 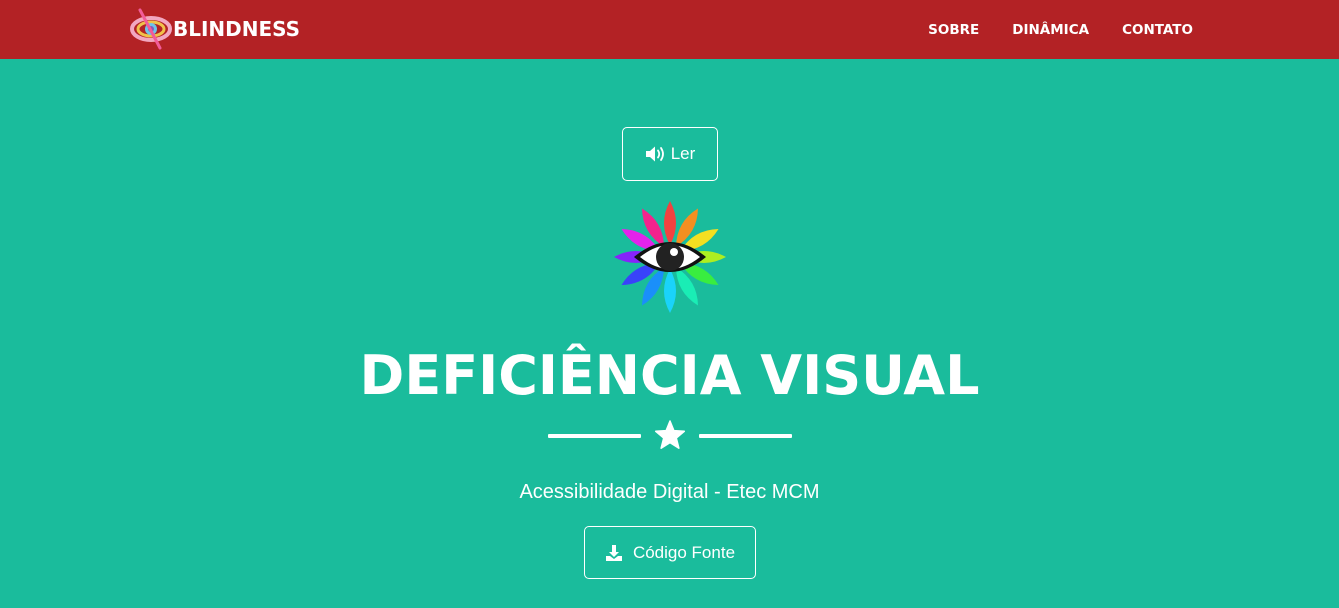 I want to click on subtitle: Acessibilidade Digital - Etec MCM, so click(x=669, y=492).